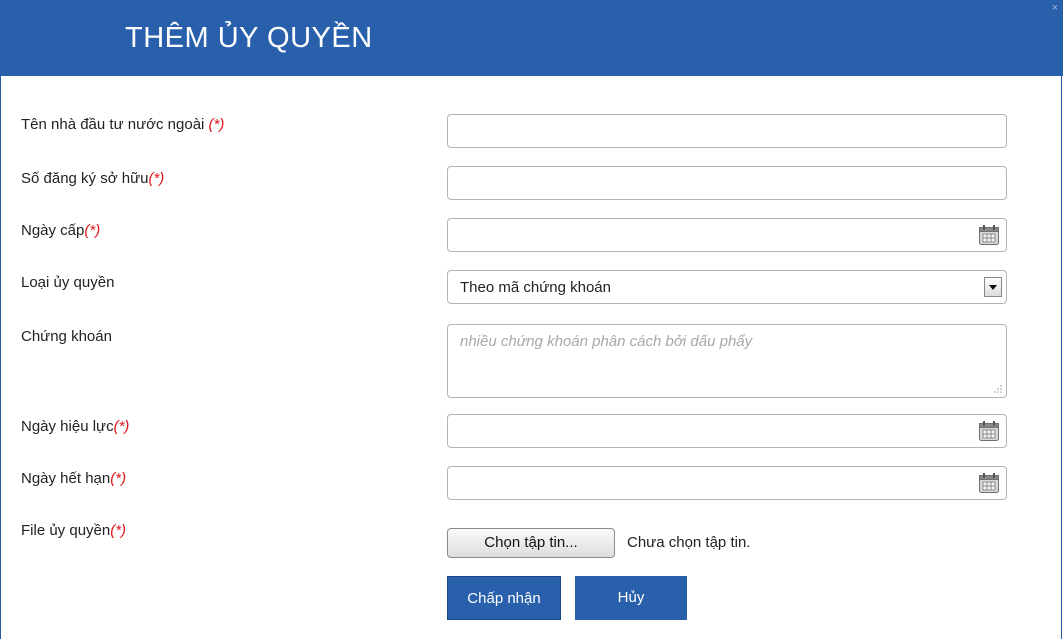 The width and height of the screenshot is (1064, 639). I want to click on dialog-header: THÊM ỦY QUYỀN ×, so click(532, 38).